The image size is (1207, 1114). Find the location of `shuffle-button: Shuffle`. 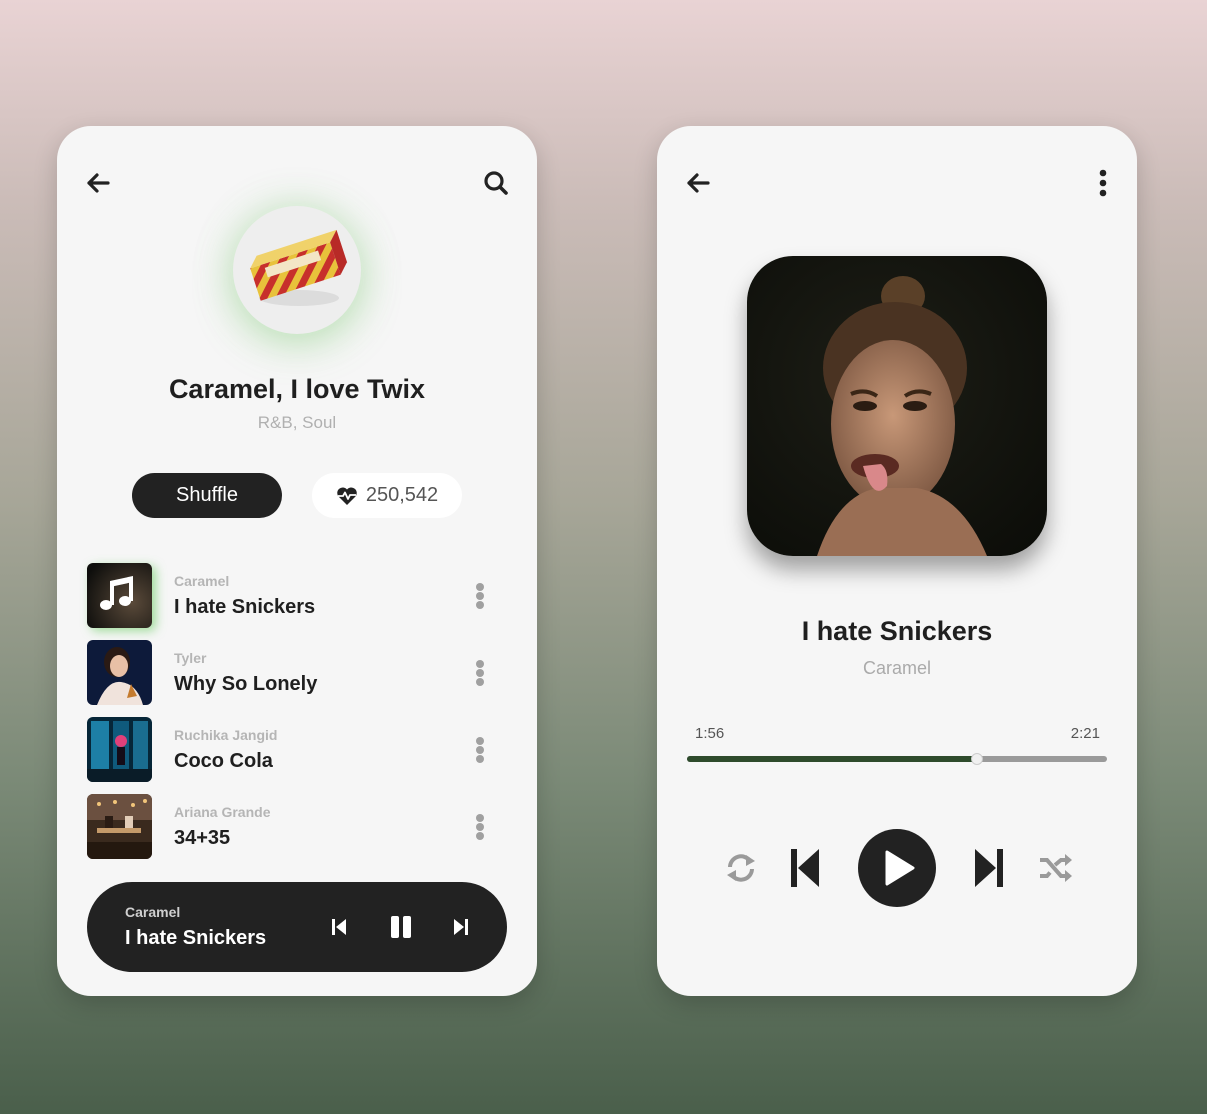

shuffle-button: Shuffle is located at coordinates (207, 495).